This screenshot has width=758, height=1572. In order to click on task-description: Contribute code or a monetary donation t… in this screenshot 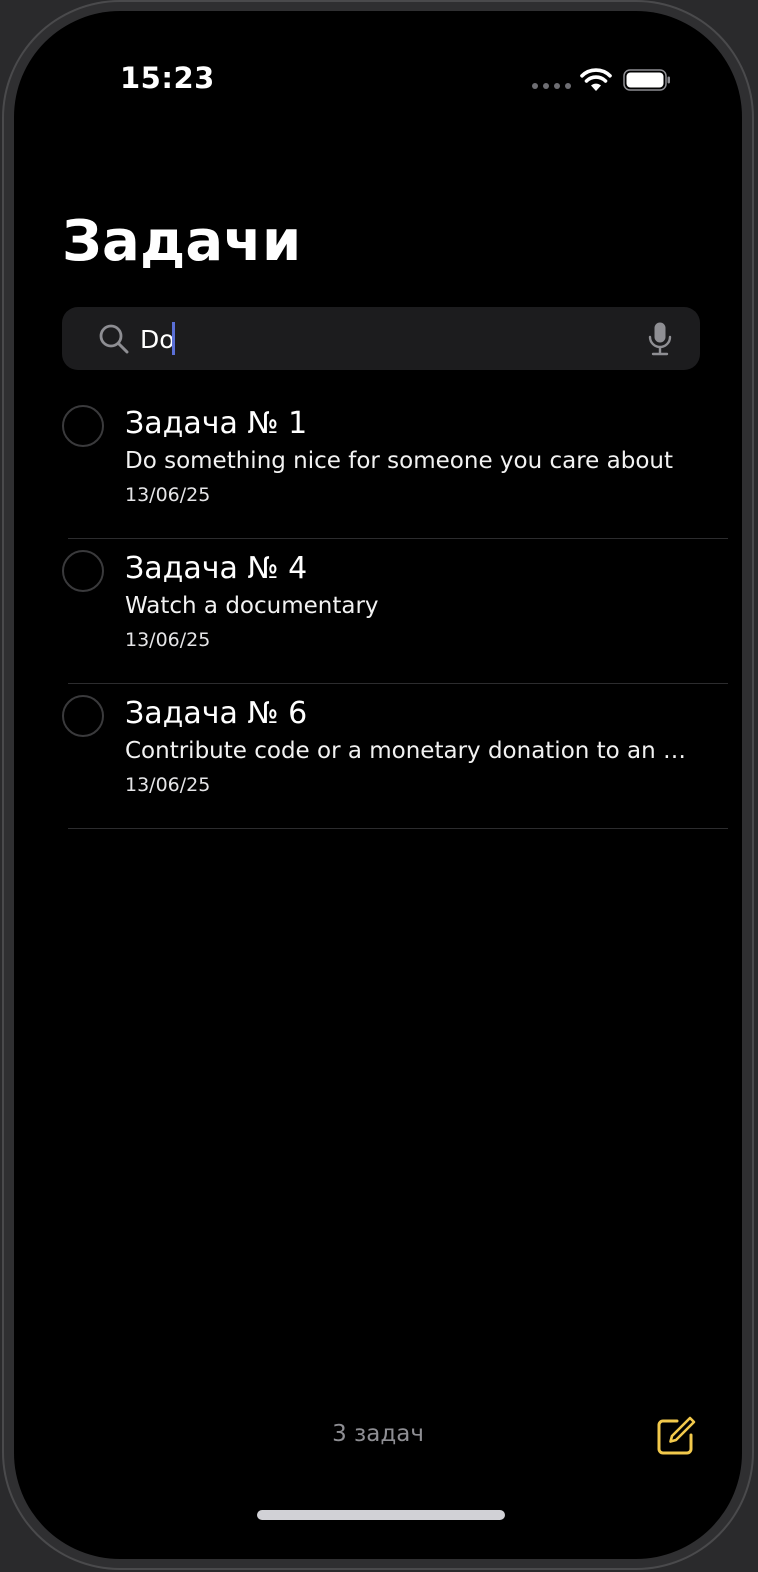, I will do `click(410, 751)`.